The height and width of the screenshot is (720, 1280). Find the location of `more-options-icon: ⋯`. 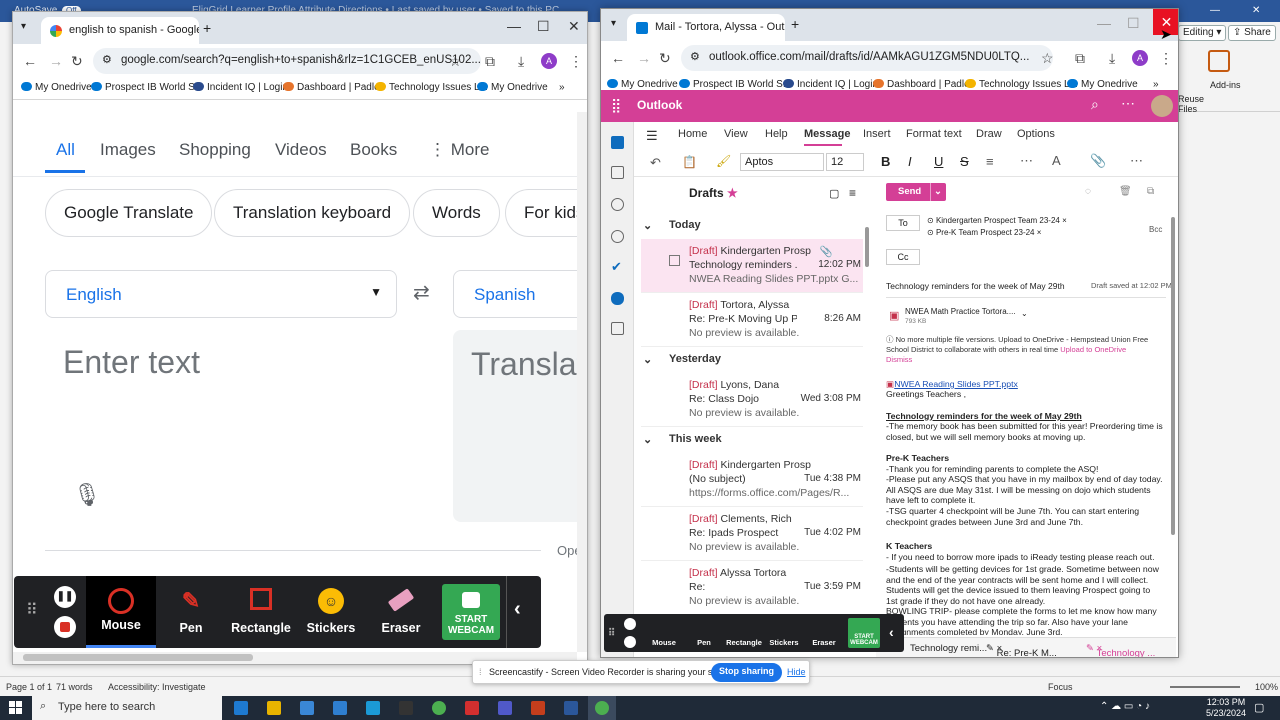

more-options-icon: ⋯ is located at coordinates (1128, 103).